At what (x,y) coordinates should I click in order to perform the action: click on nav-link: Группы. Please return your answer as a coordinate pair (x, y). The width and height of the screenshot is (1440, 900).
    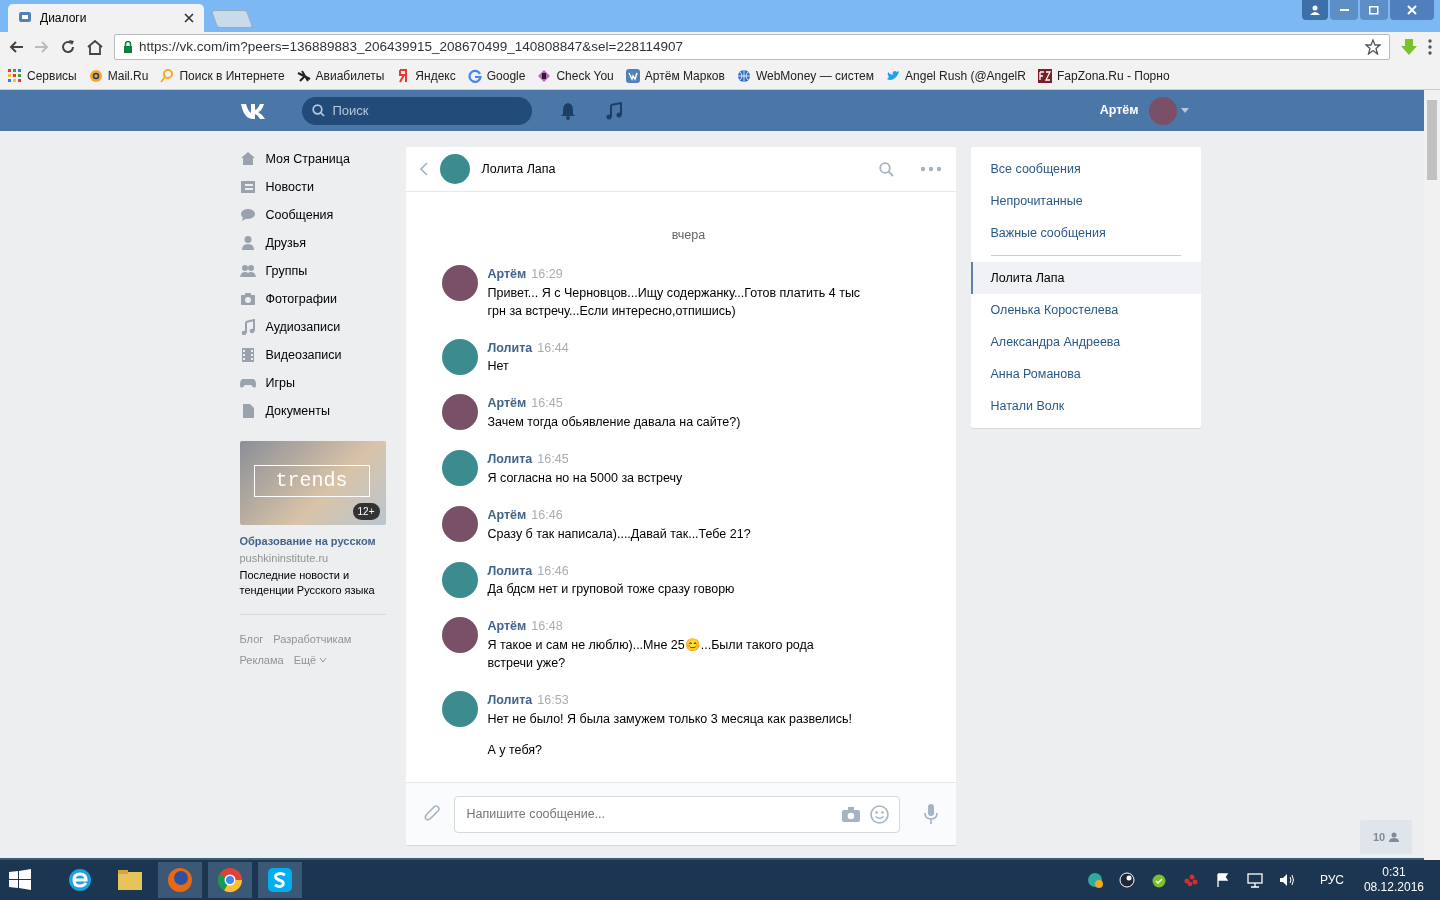
    Looking at the image, I should click on (312, 271).